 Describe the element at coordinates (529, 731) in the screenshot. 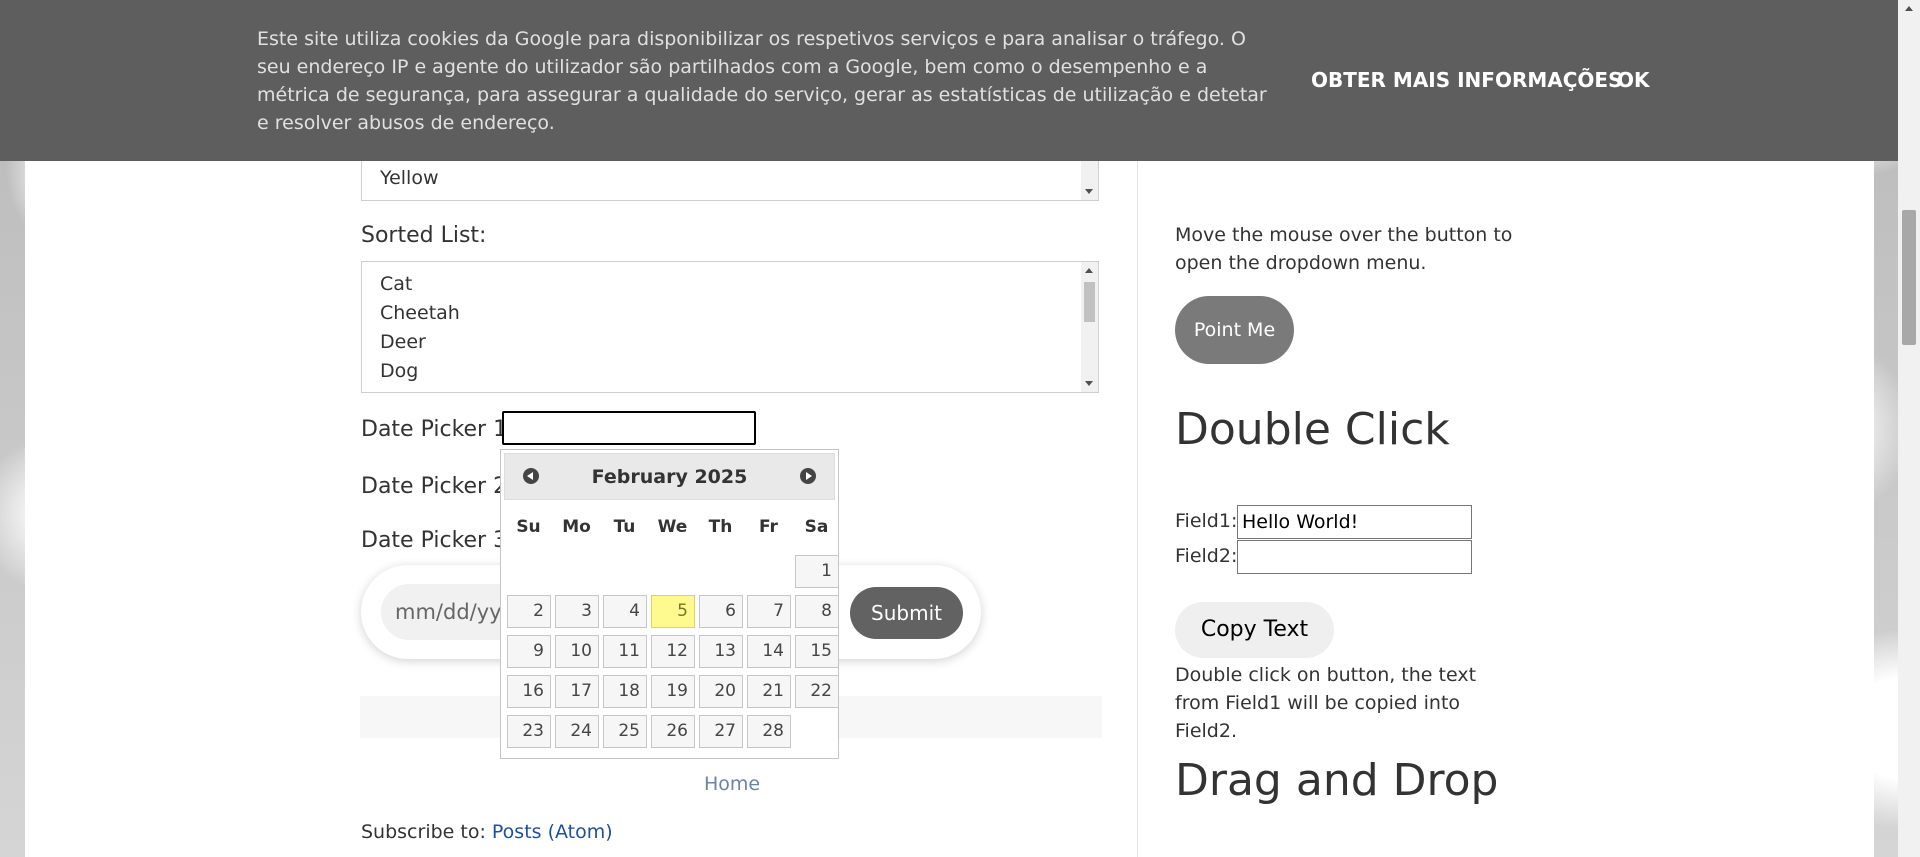

I see `calendar-day: 23` at that location.